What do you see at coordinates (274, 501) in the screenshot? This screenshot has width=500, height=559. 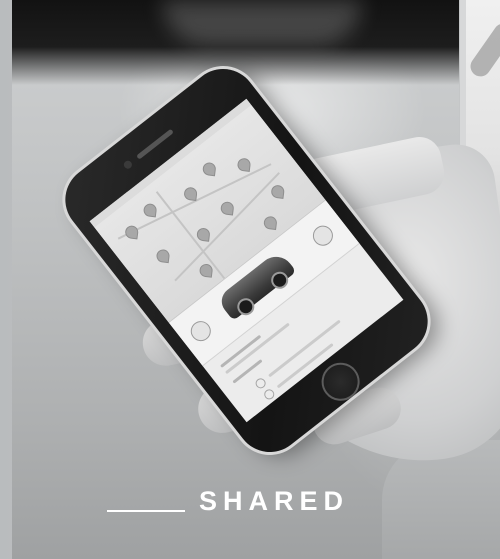 I see `caption-label: SHARED` at bounding box center [274, 501].